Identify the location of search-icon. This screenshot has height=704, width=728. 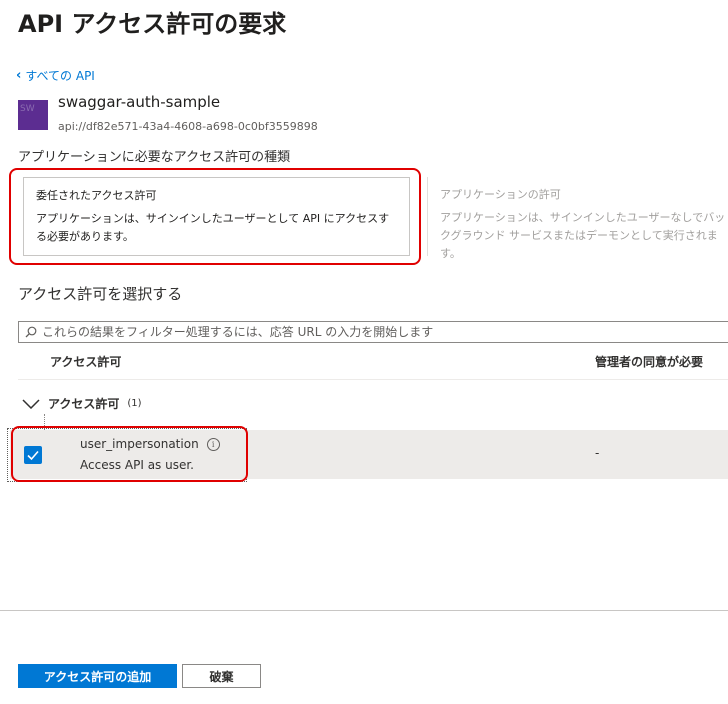
(31, 332).